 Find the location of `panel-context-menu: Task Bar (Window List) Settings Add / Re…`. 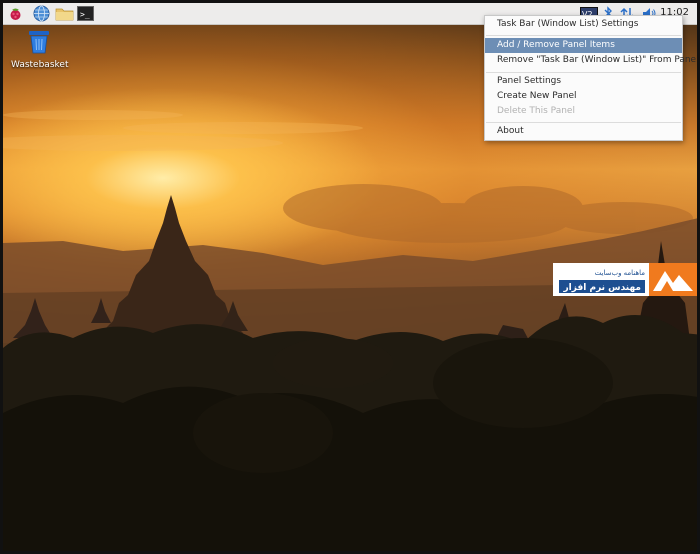

panel-context-menu: Task Bar (Window List) Settings Add / Re… is located at coordinates (590, 78).